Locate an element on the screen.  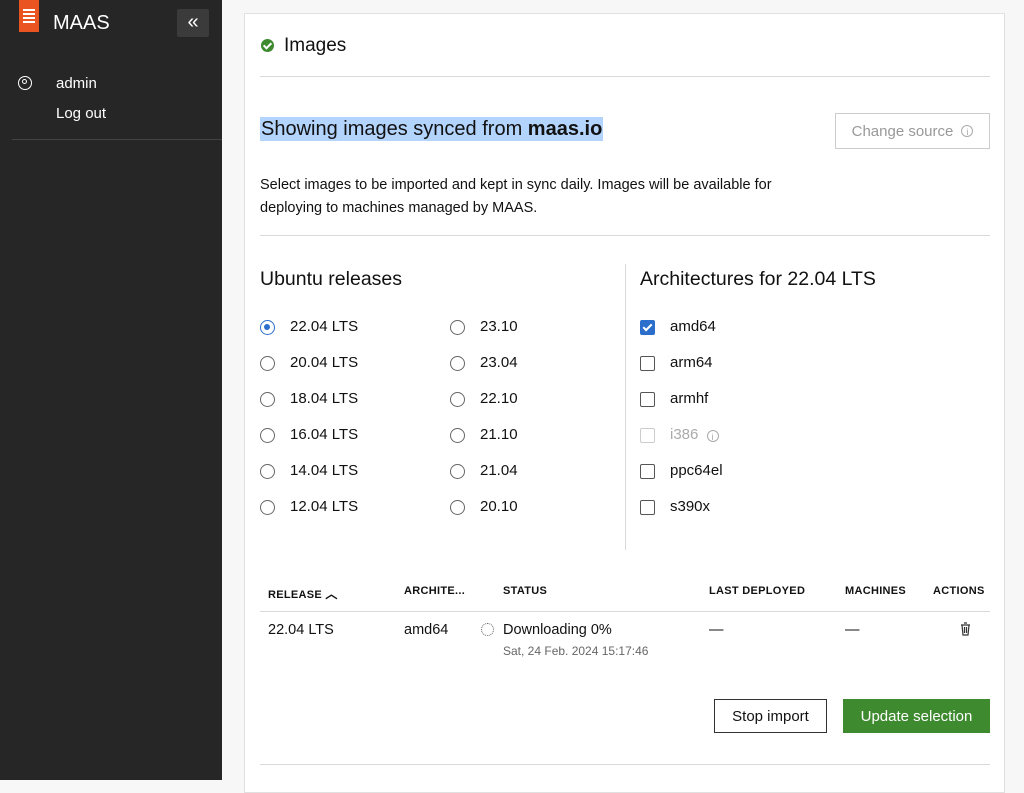
change-source-button: Change source i is located at coordinates (912, 131).